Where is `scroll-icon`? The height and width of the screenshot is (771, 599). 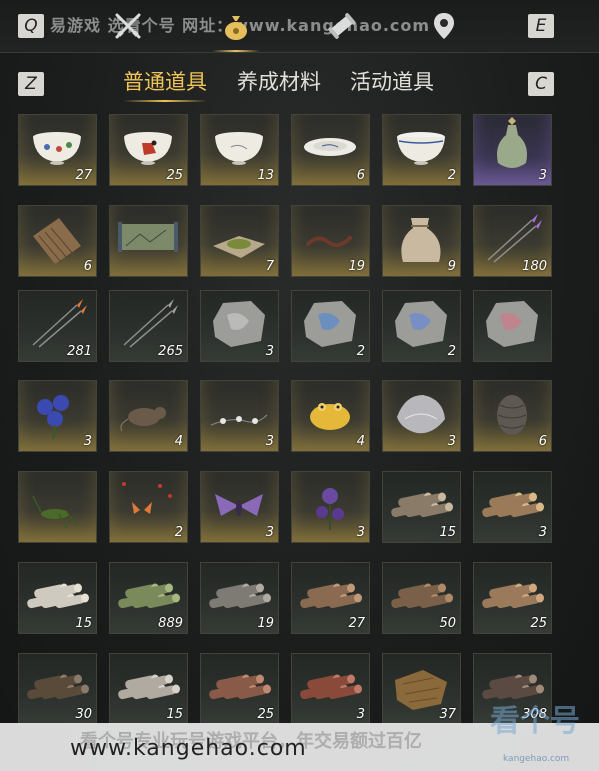 scroll-icon is located at coordinates (342, 26).